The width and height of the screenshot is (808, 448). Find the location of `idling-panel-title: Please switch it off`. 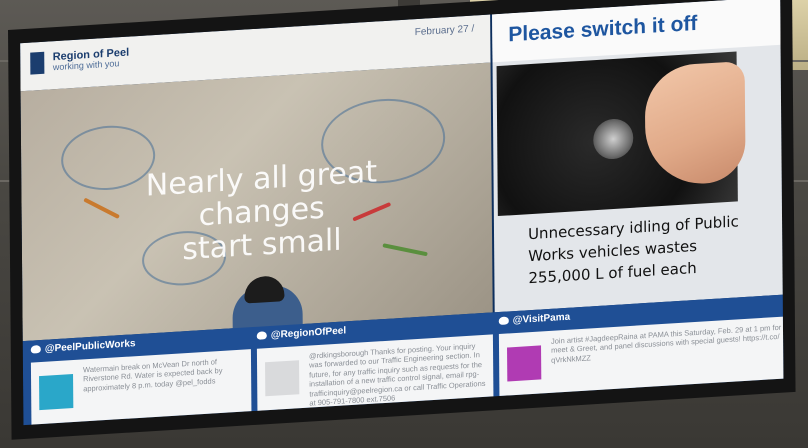

idling-panel-title: Please switch it off is located at coordinates (603, 29).